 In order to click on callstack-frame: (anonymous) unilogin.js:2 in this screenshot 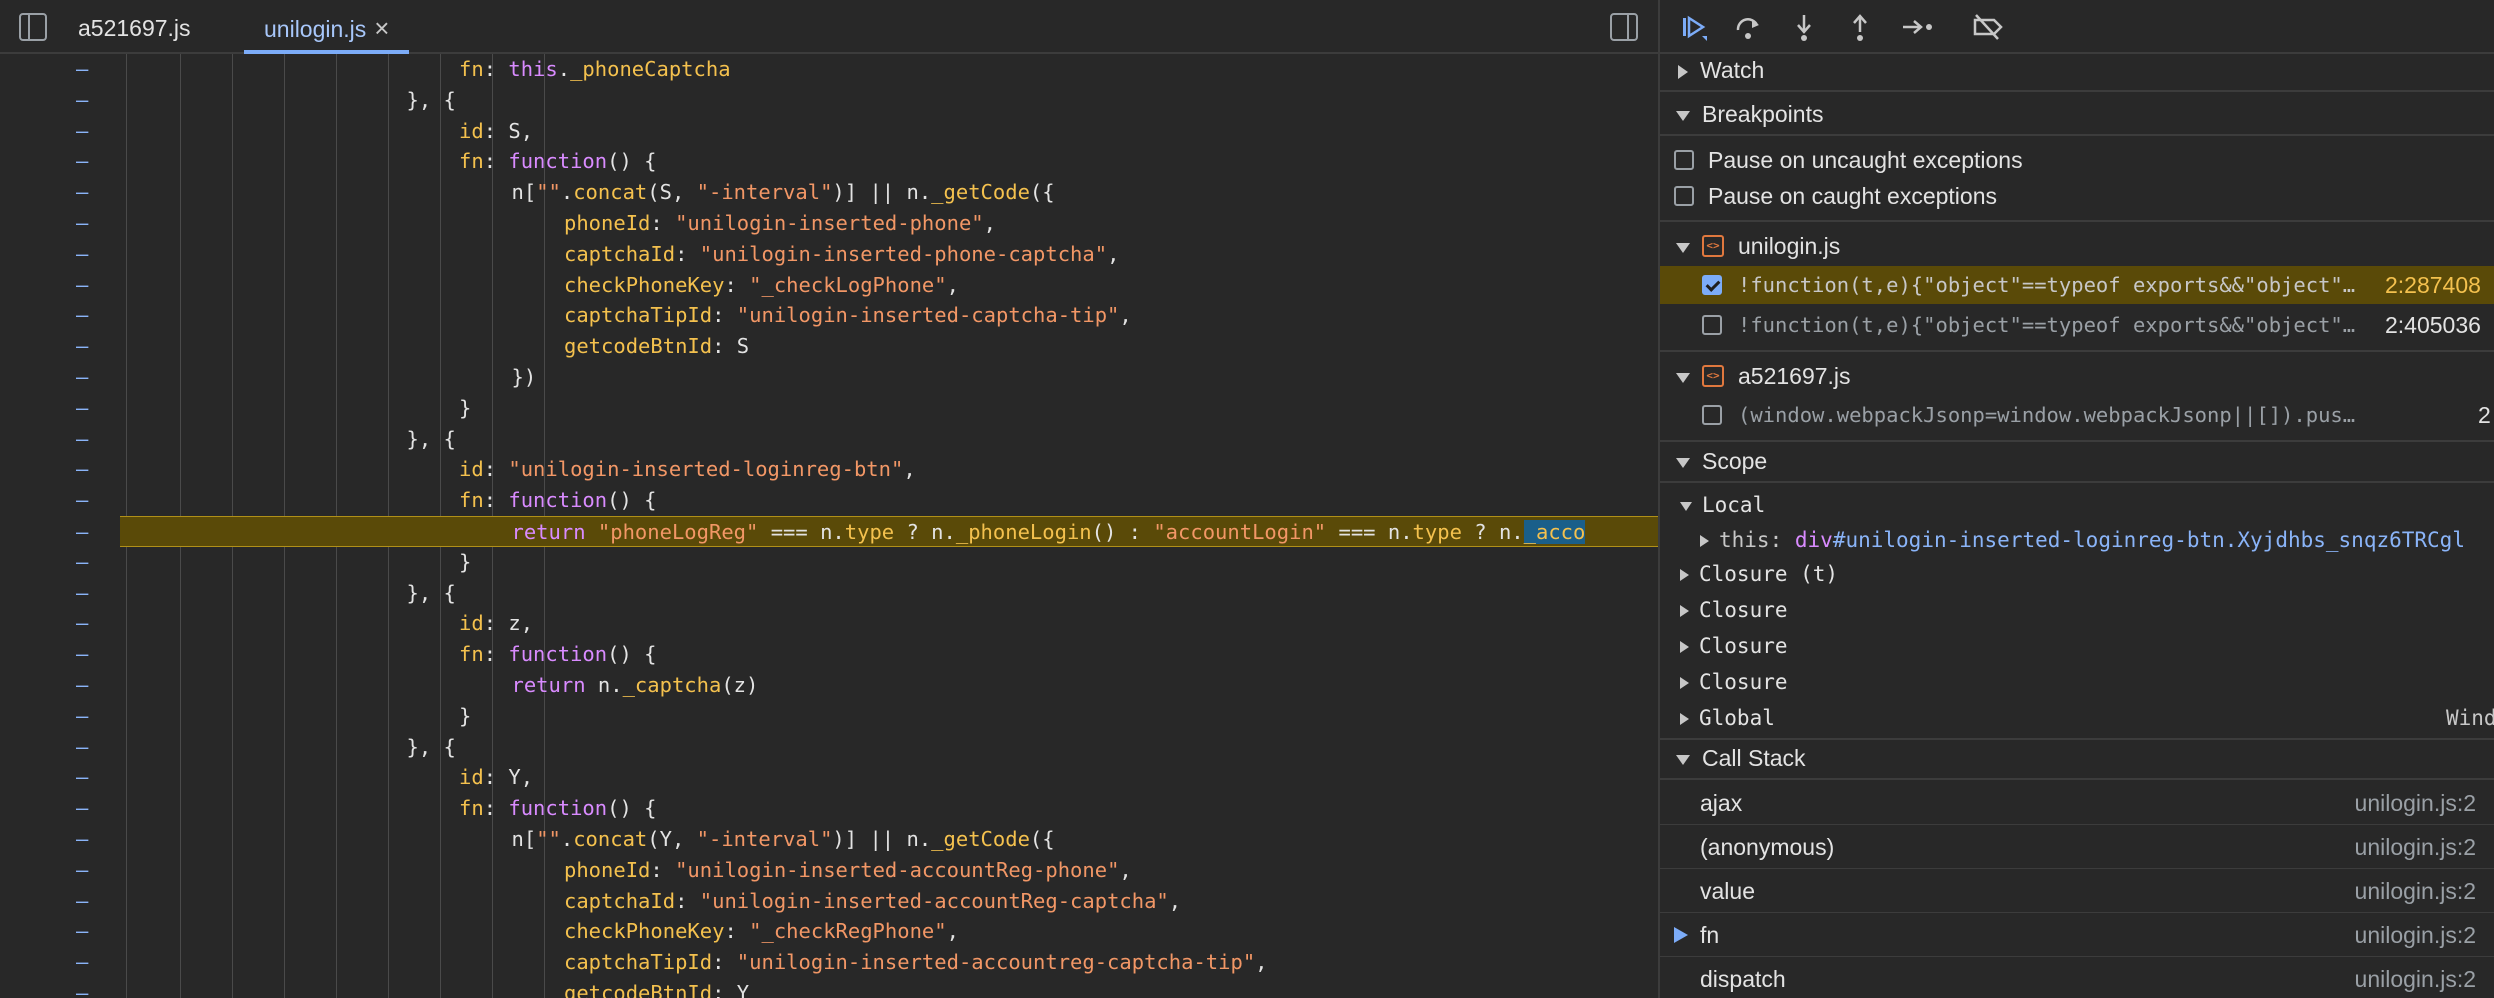, I will do `click(2077, 847)`.